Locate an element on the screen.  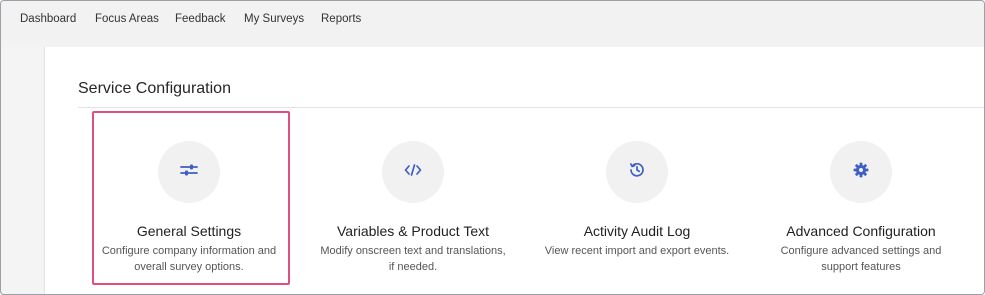
sliders-icon is located at coordinates (189, 172).